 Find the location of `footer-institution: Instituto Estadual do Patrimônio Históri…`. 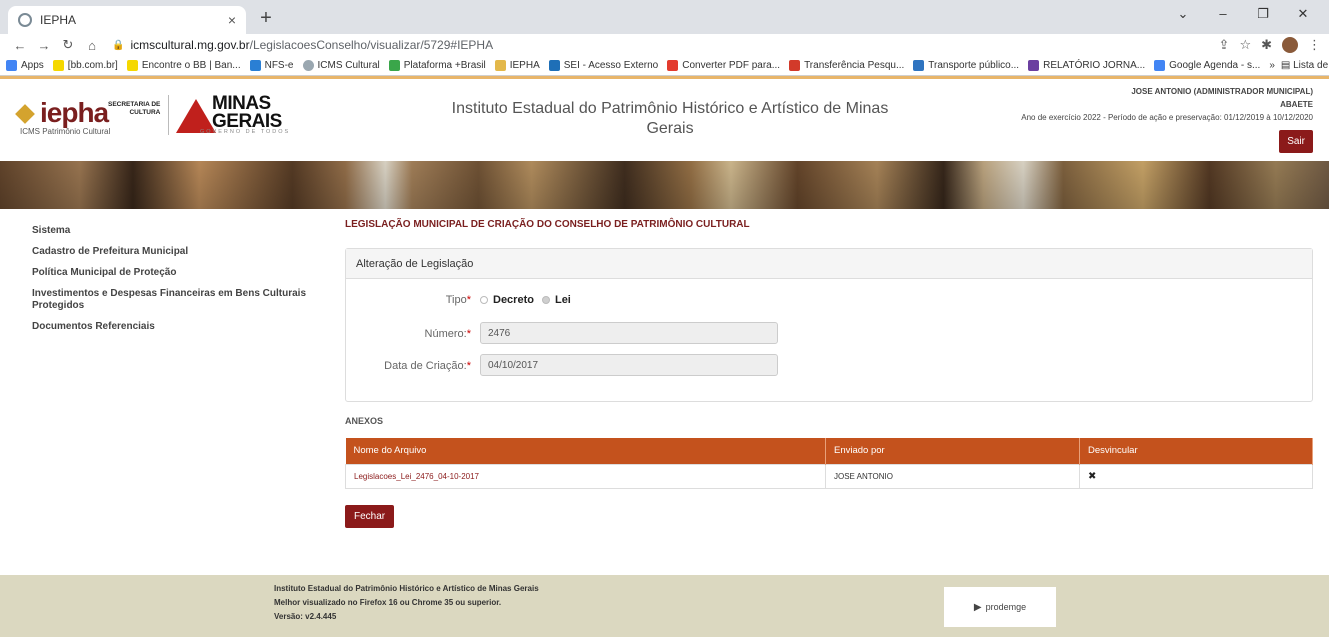

footer-institution: Instituto Estadual do Patrimônio Históri… is located at coordinates (406, 588).